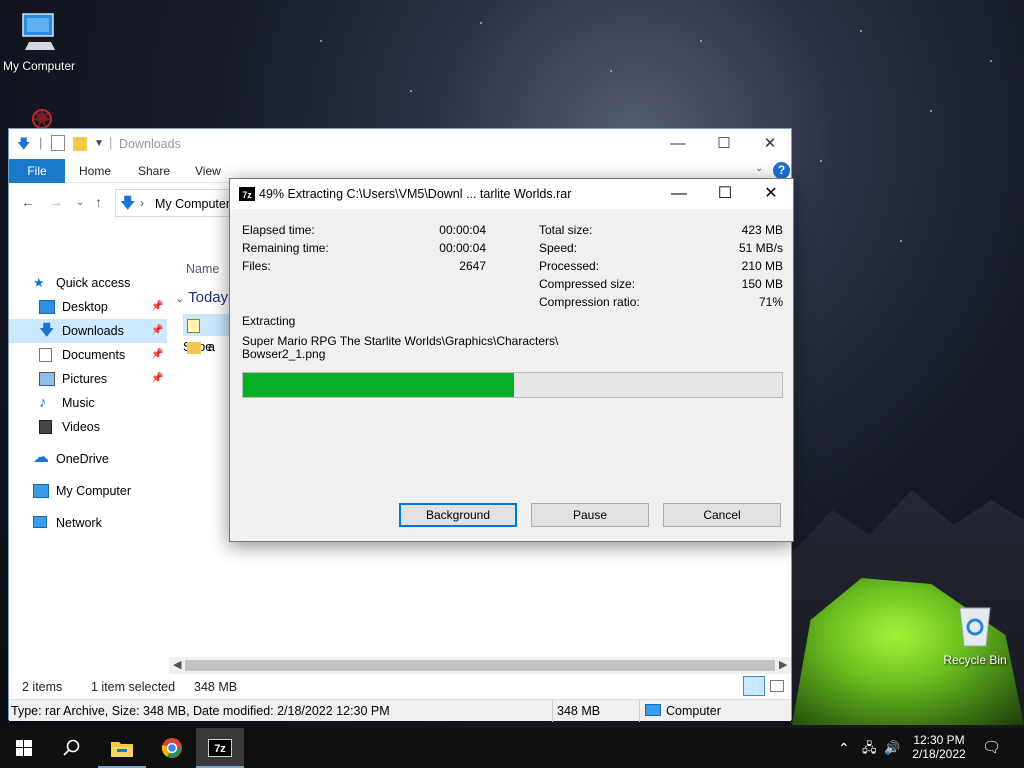 The width and height of the screenshot is (1024, 768). Describe the element at coordinates (458, 515) in the screenshot. I see `background-button: Background` at that location.